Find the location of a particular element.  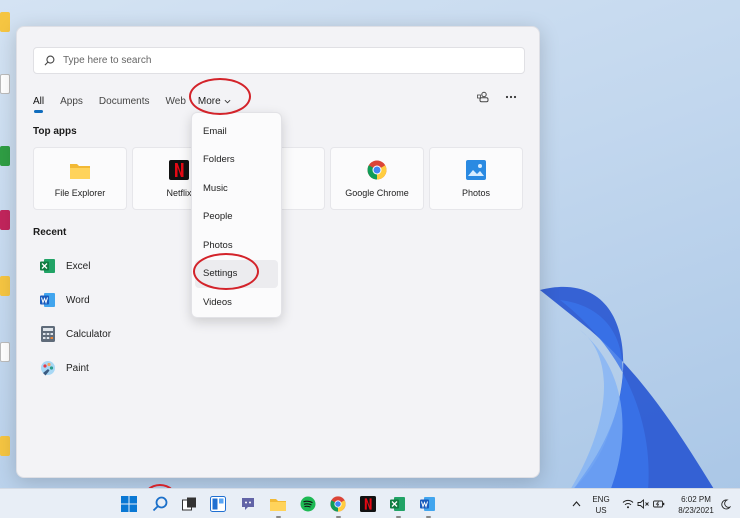

search-tabs: All Apps Documents Web More is located at coordinates (140, 102).